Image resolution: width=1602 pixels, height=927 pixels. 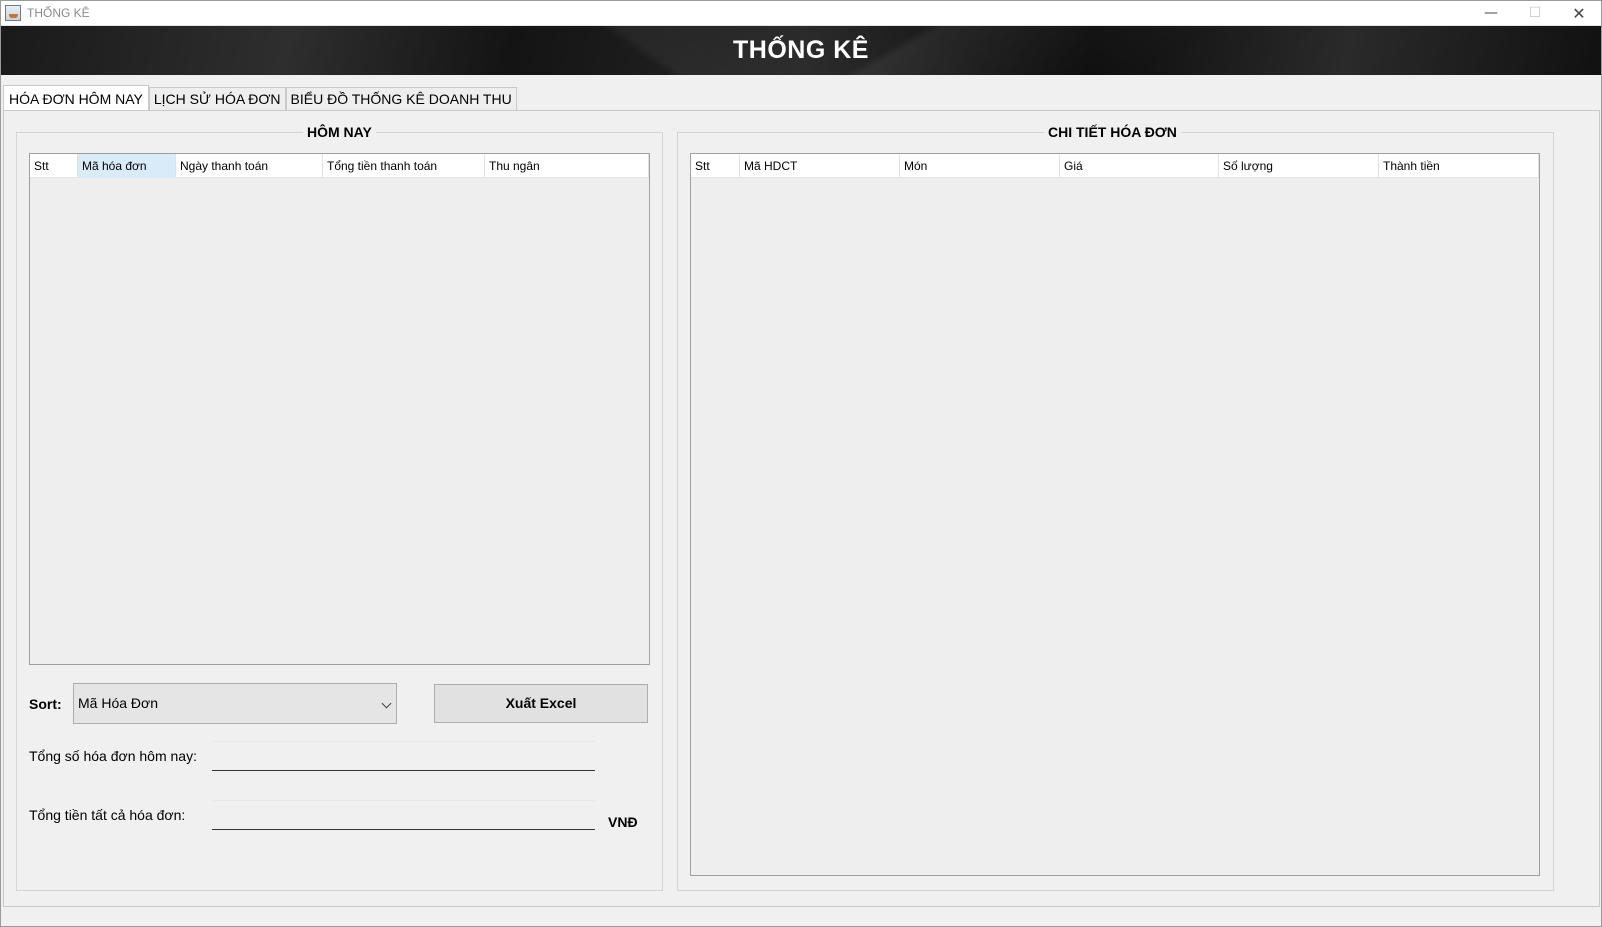 What do you see at coordinates (404, 166) in the screenshot?
I see `column-header-total-payment: Tổng tiền thanh toán` at bounding box center [404, 166].